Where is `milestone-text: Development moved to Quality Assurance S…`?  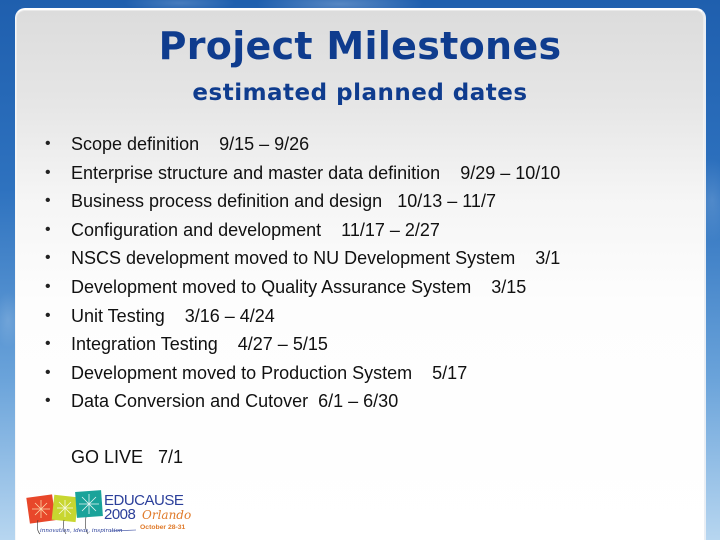
milestone-text: Development moved to Quality Assurance S… is located at coordinates (299, 286).